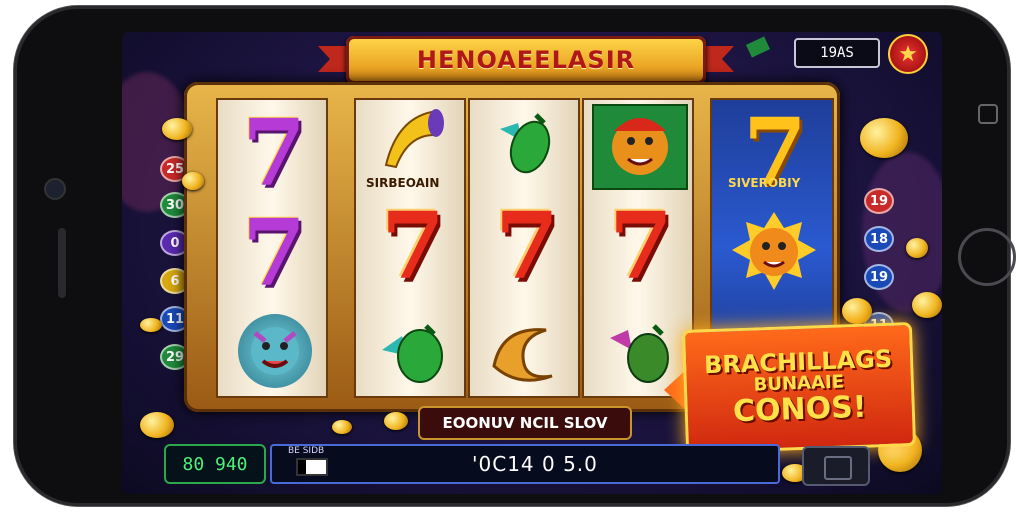 This screenshot has height=512, width=1024. I want to click on background-glow, so click(157, 142).